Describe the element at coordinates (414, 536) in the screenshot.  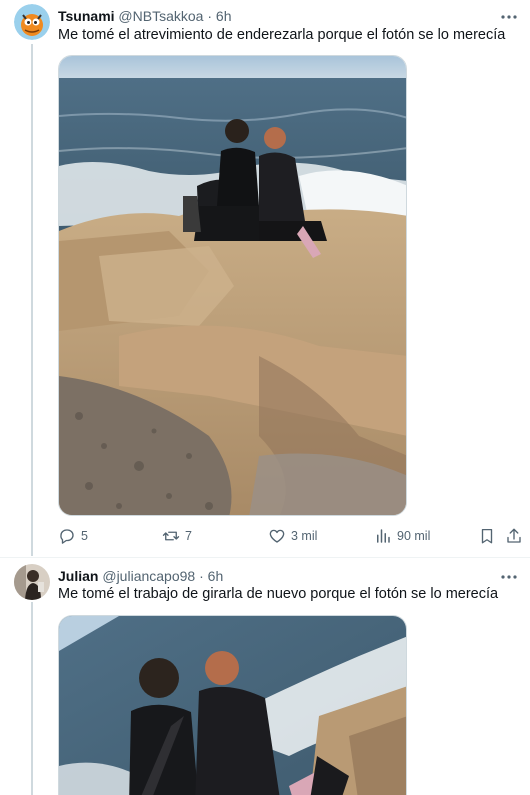
I see `views-count: 90 mil` at that location.